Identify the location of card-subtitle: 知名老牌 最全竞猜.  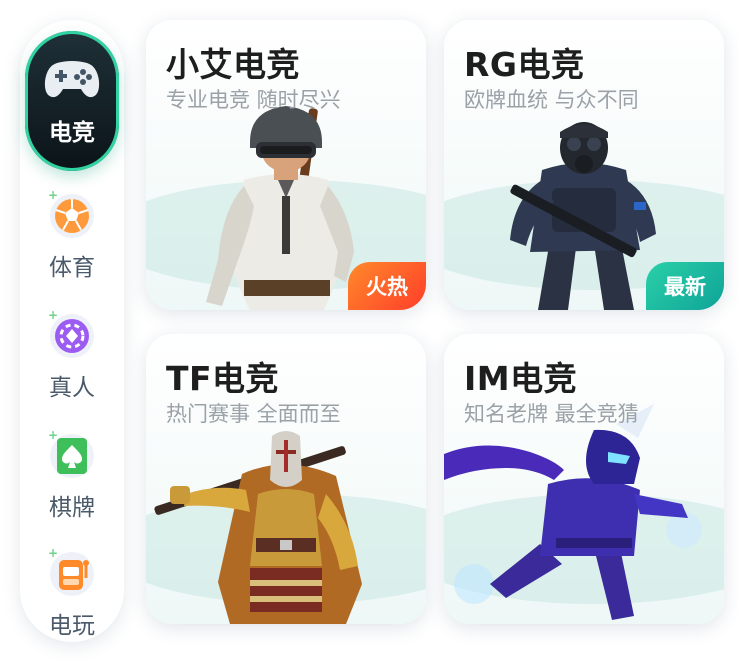
(551, 414).